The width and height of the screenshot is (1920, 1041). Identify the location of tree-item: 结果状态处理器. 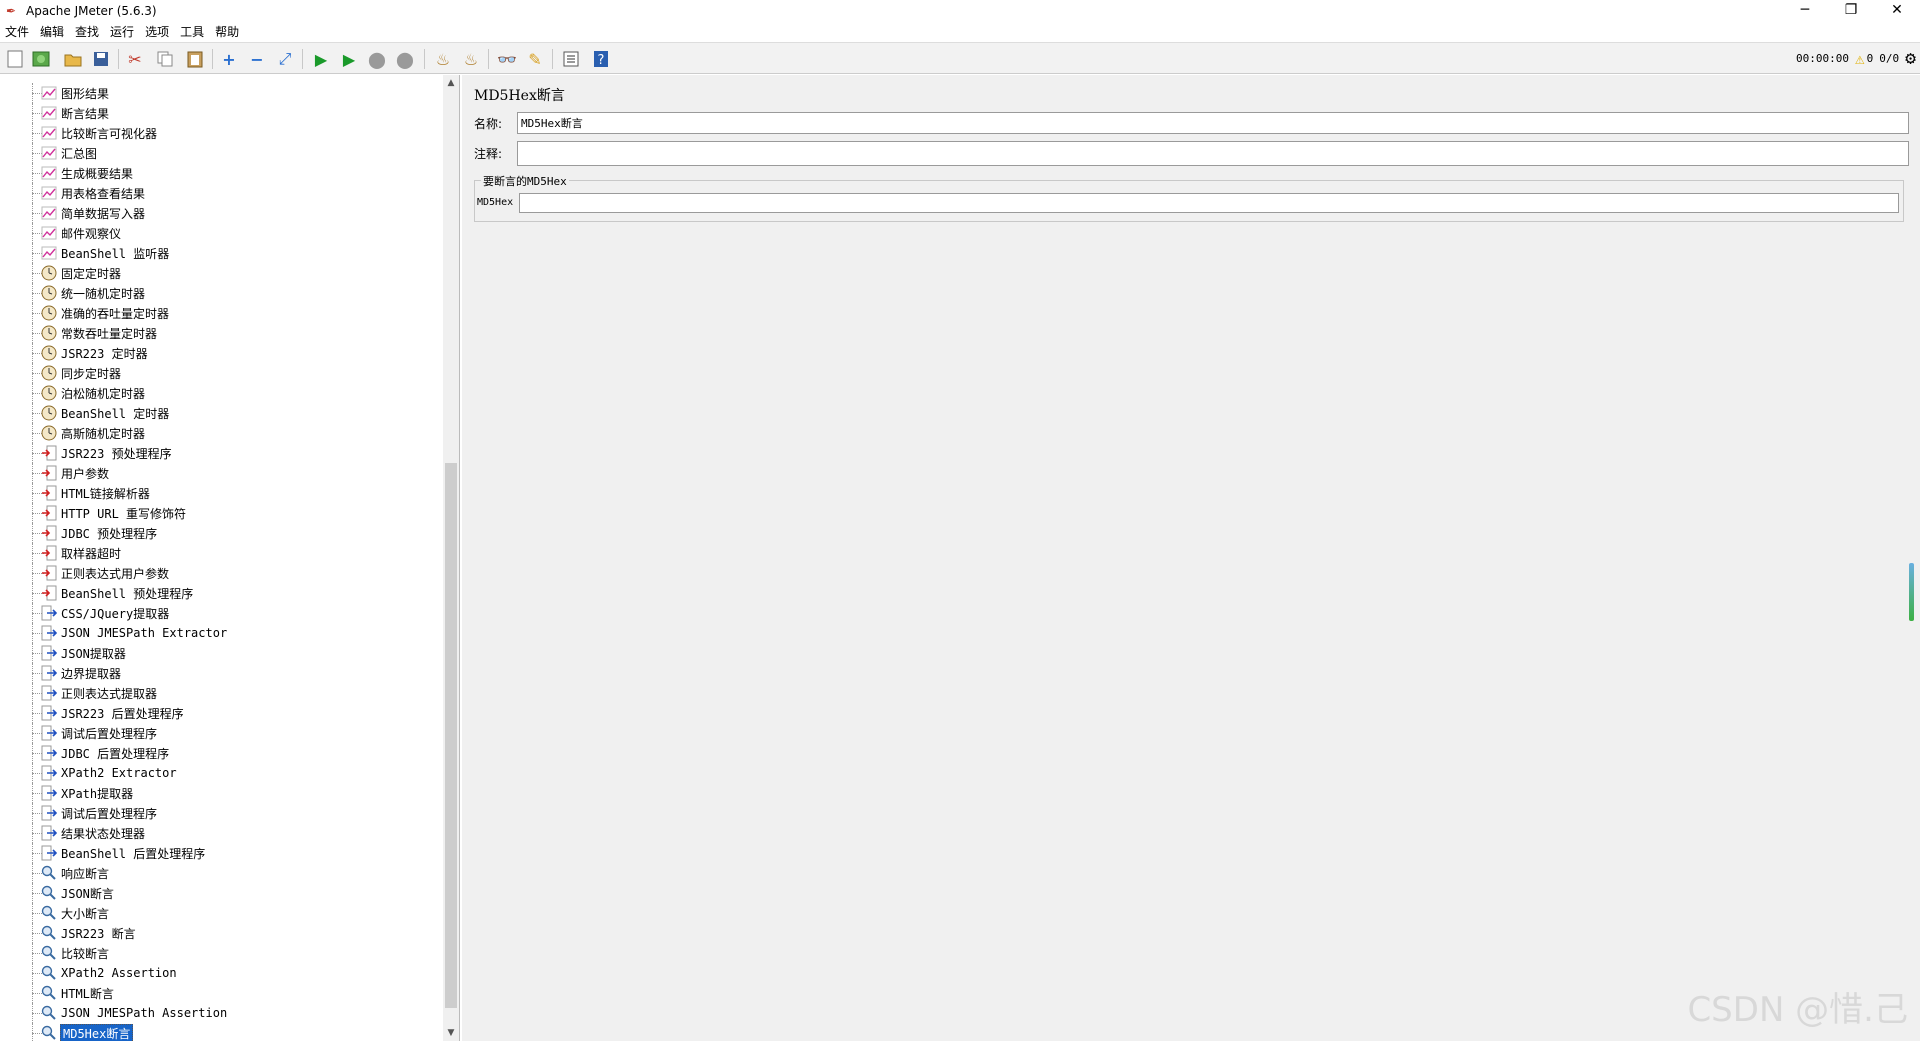
(220, 833).